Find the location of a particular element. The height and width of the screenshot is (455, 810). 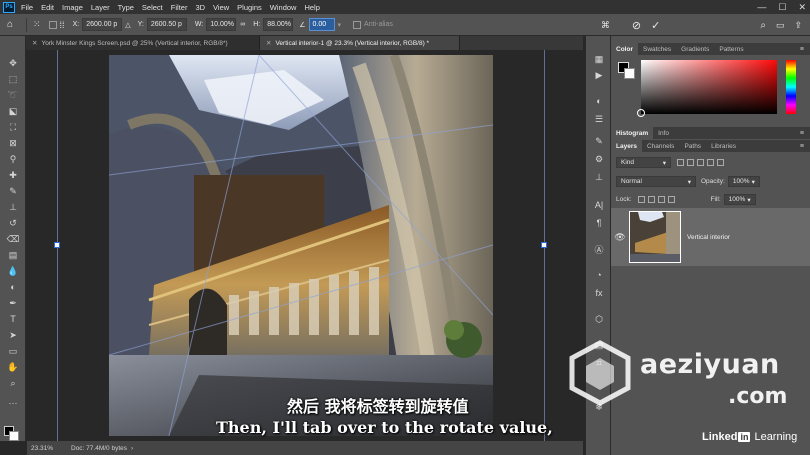

transform-handle-right is located at coordinates (544, 245).